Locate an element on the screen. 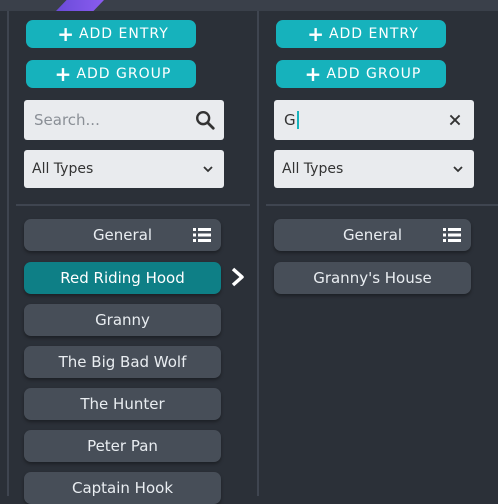  left-type-filter: All Types is located at coordinates (124, 169).